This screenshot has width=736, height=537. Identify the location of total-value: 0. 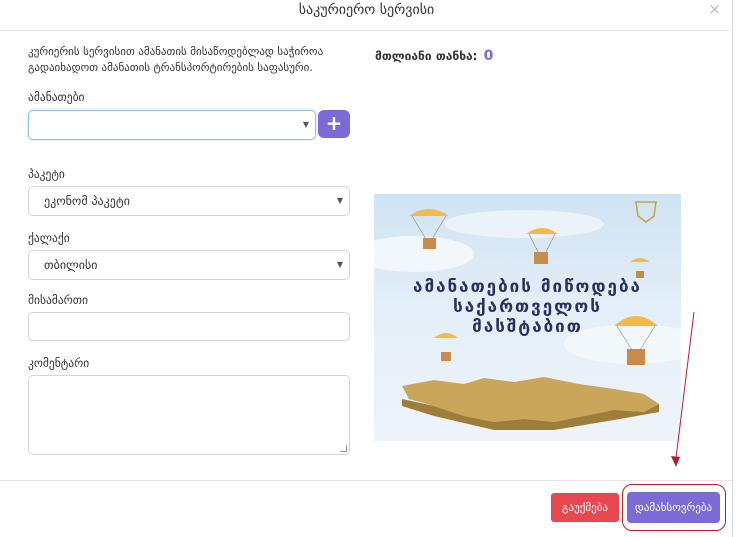
(488, 56).